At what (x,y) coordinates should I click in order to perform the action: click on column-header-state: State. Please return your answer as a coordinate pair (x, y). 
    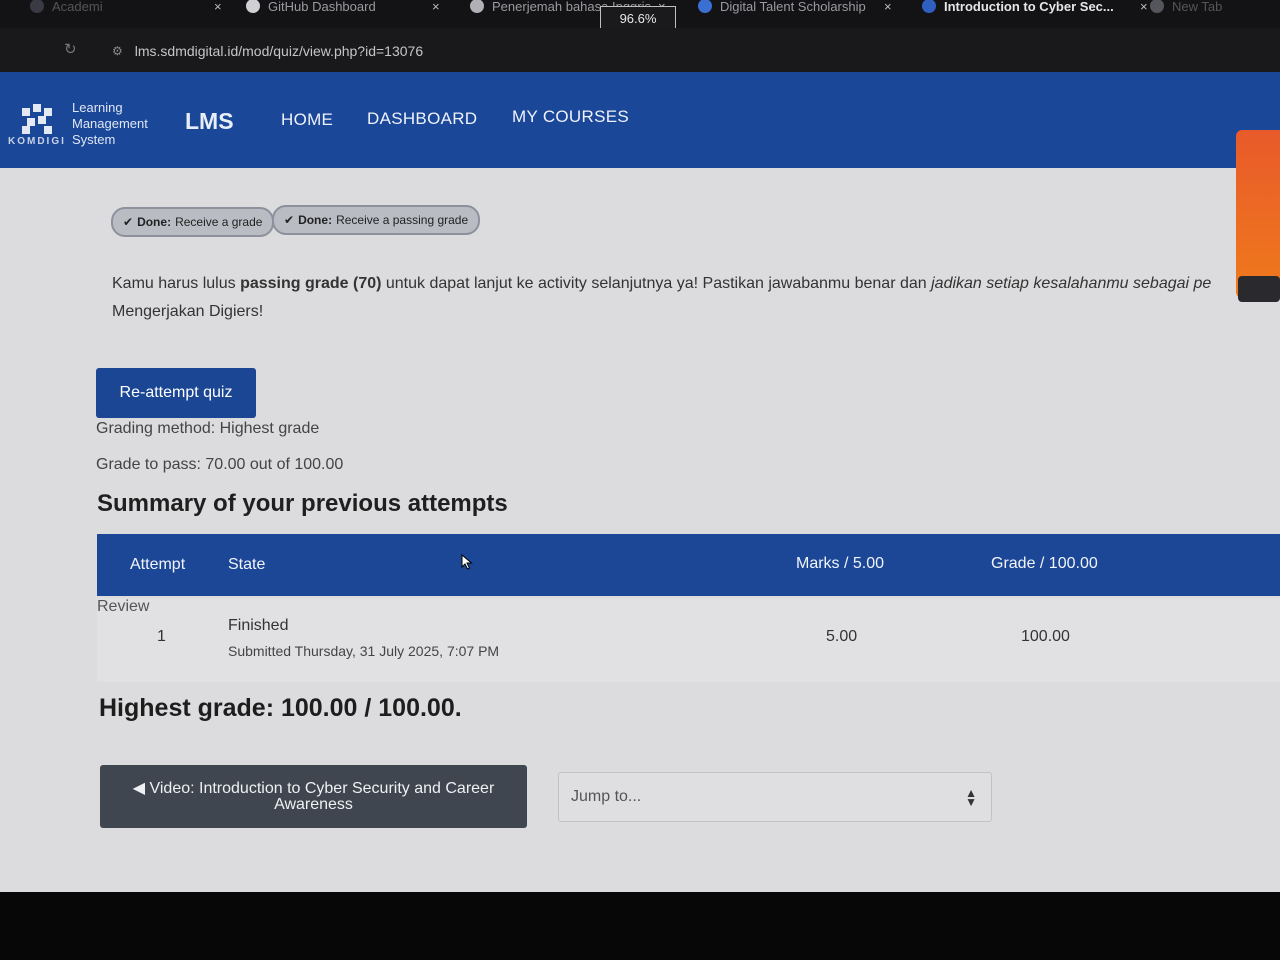
    Looking at the image, I should click on (247, 564).